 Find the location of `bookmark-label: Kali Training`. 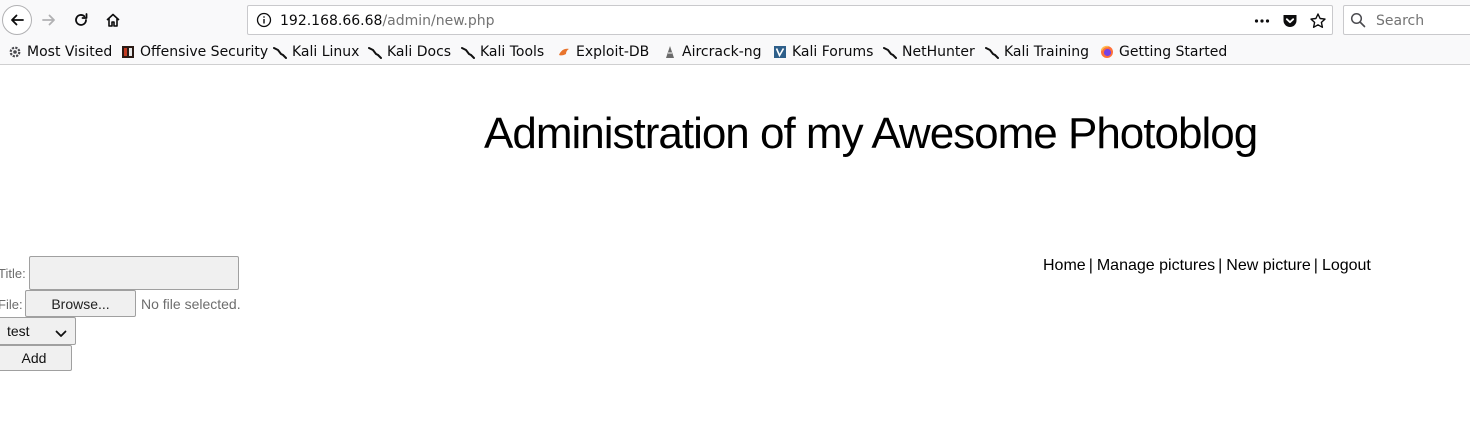

bookmark-label: Kali Training is located at coordinates (1046, 52).